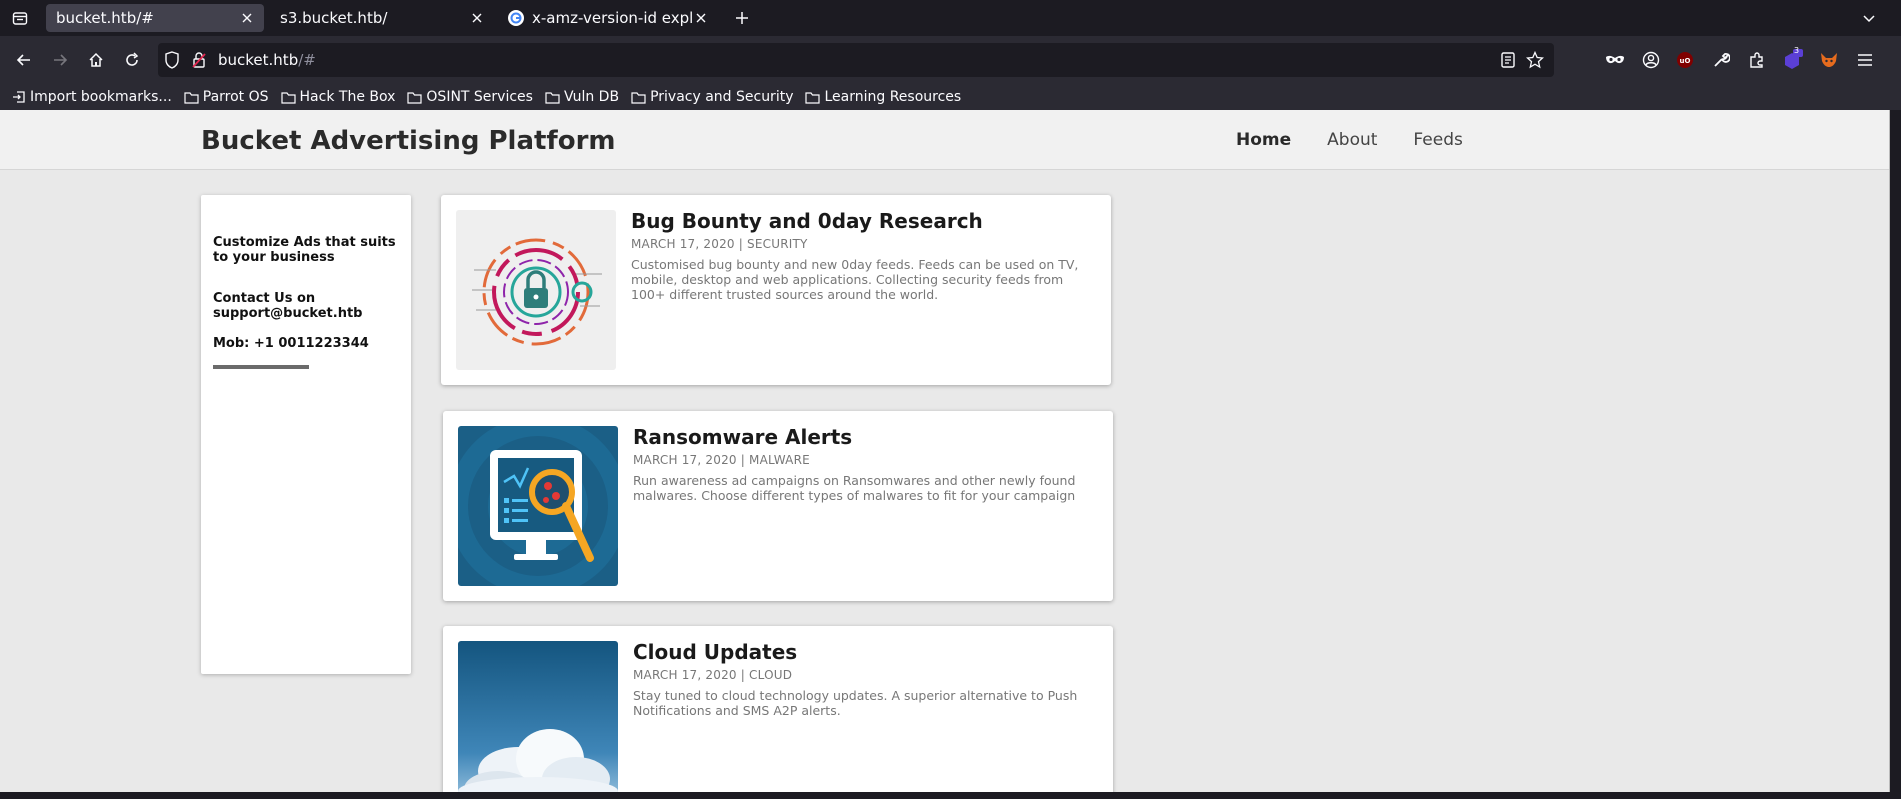 Image resolution: width=1901 pixels, height=799 pixels. Describe the element at coordinates (267, 60) in the screenshot. I see `url-text: bucket.htb/#` at that location.